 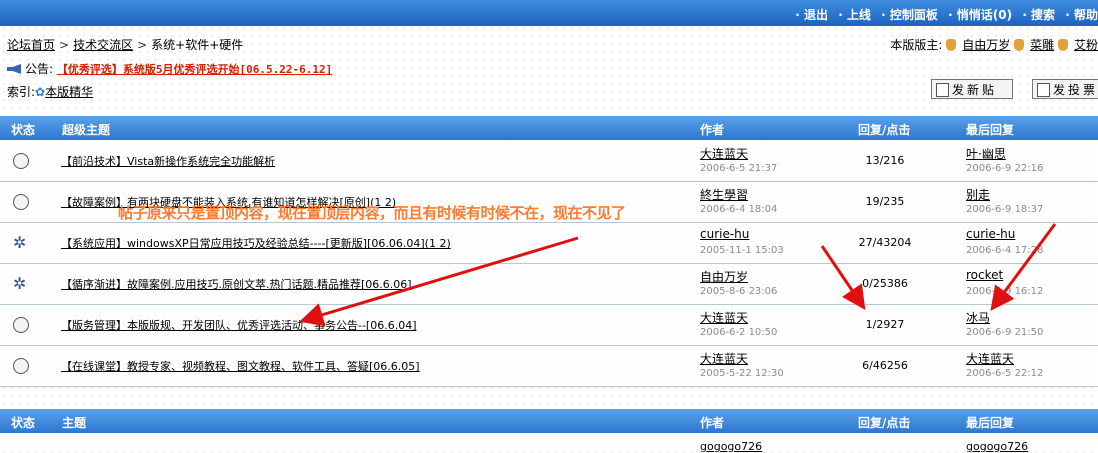 What do you see at coordinates (843, 277) in the screenshot?
I see `arrow-to-counts` at bounding box center [843, 277].